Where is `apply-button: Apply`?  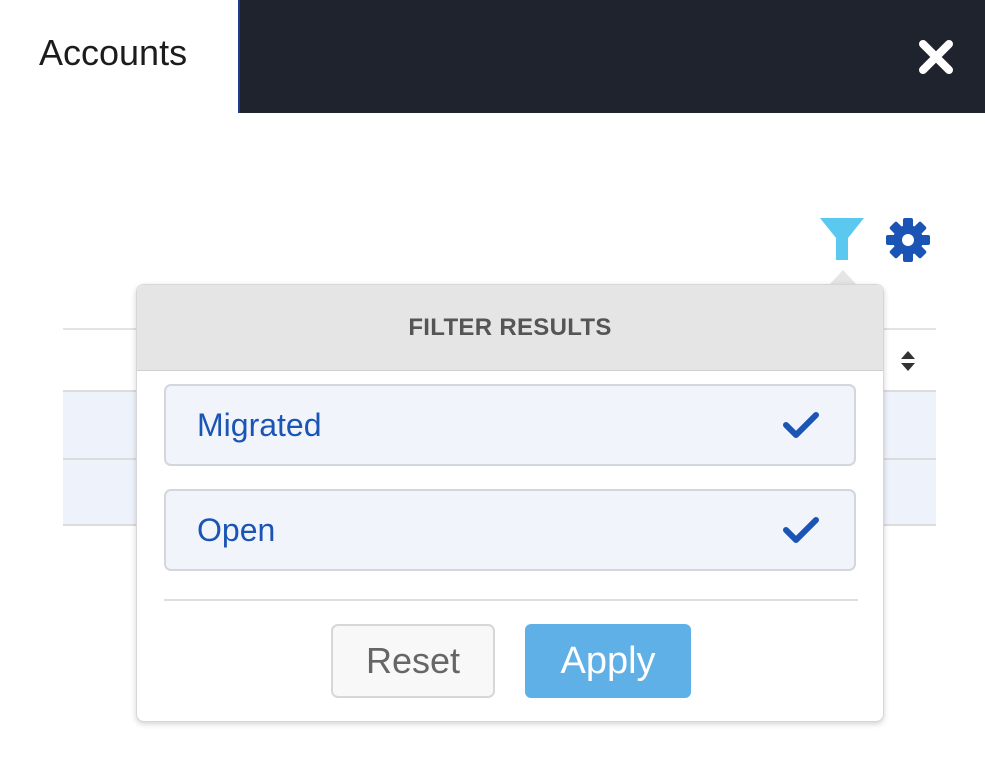 apply-button: Apply is located at coordinates (608, 661).